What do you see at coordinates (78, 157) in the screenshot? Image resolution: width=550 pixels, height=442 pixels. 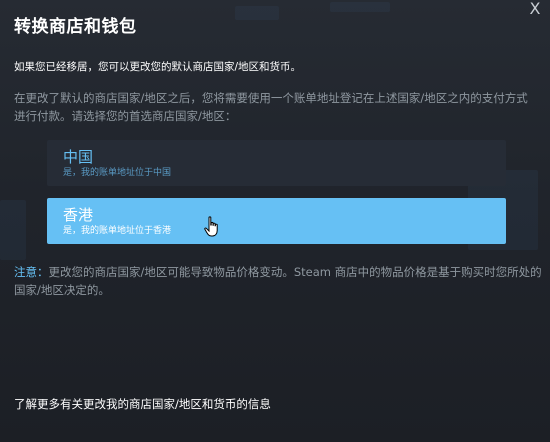 I see `option-name: 中国` at bounding box center [78, 157].